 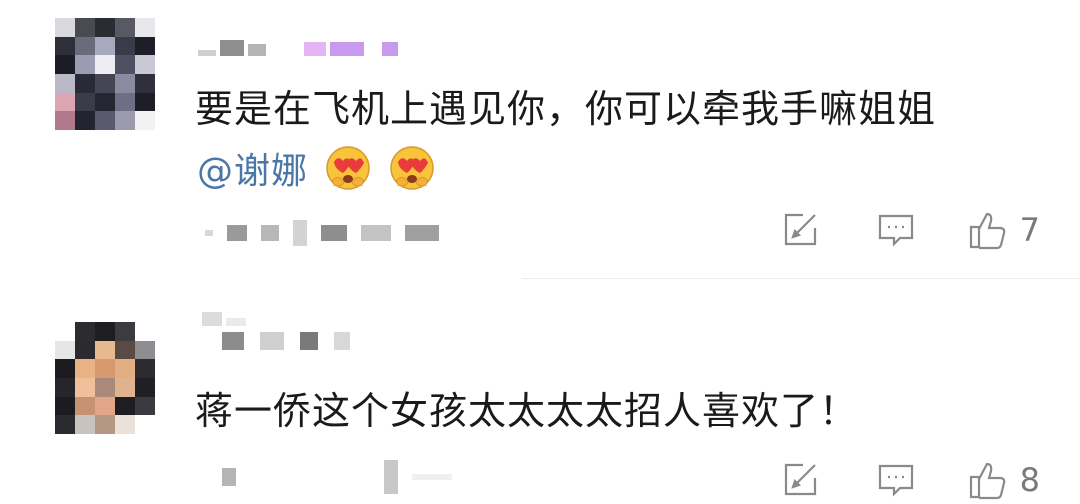 I want to click on like-count: 7, so click(x=1029, y=230).